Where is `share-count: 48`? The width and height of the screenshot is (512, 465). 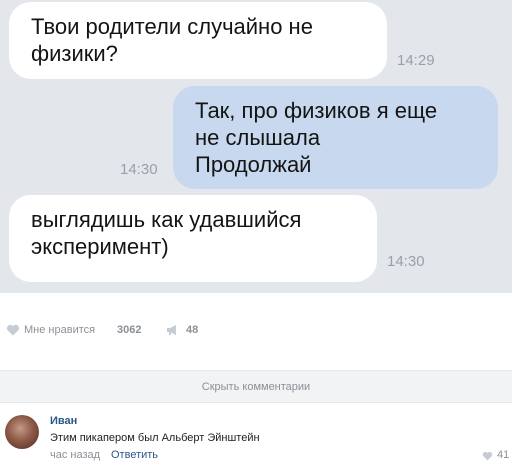
share-count: 48 is located at coordinates (192, 330).